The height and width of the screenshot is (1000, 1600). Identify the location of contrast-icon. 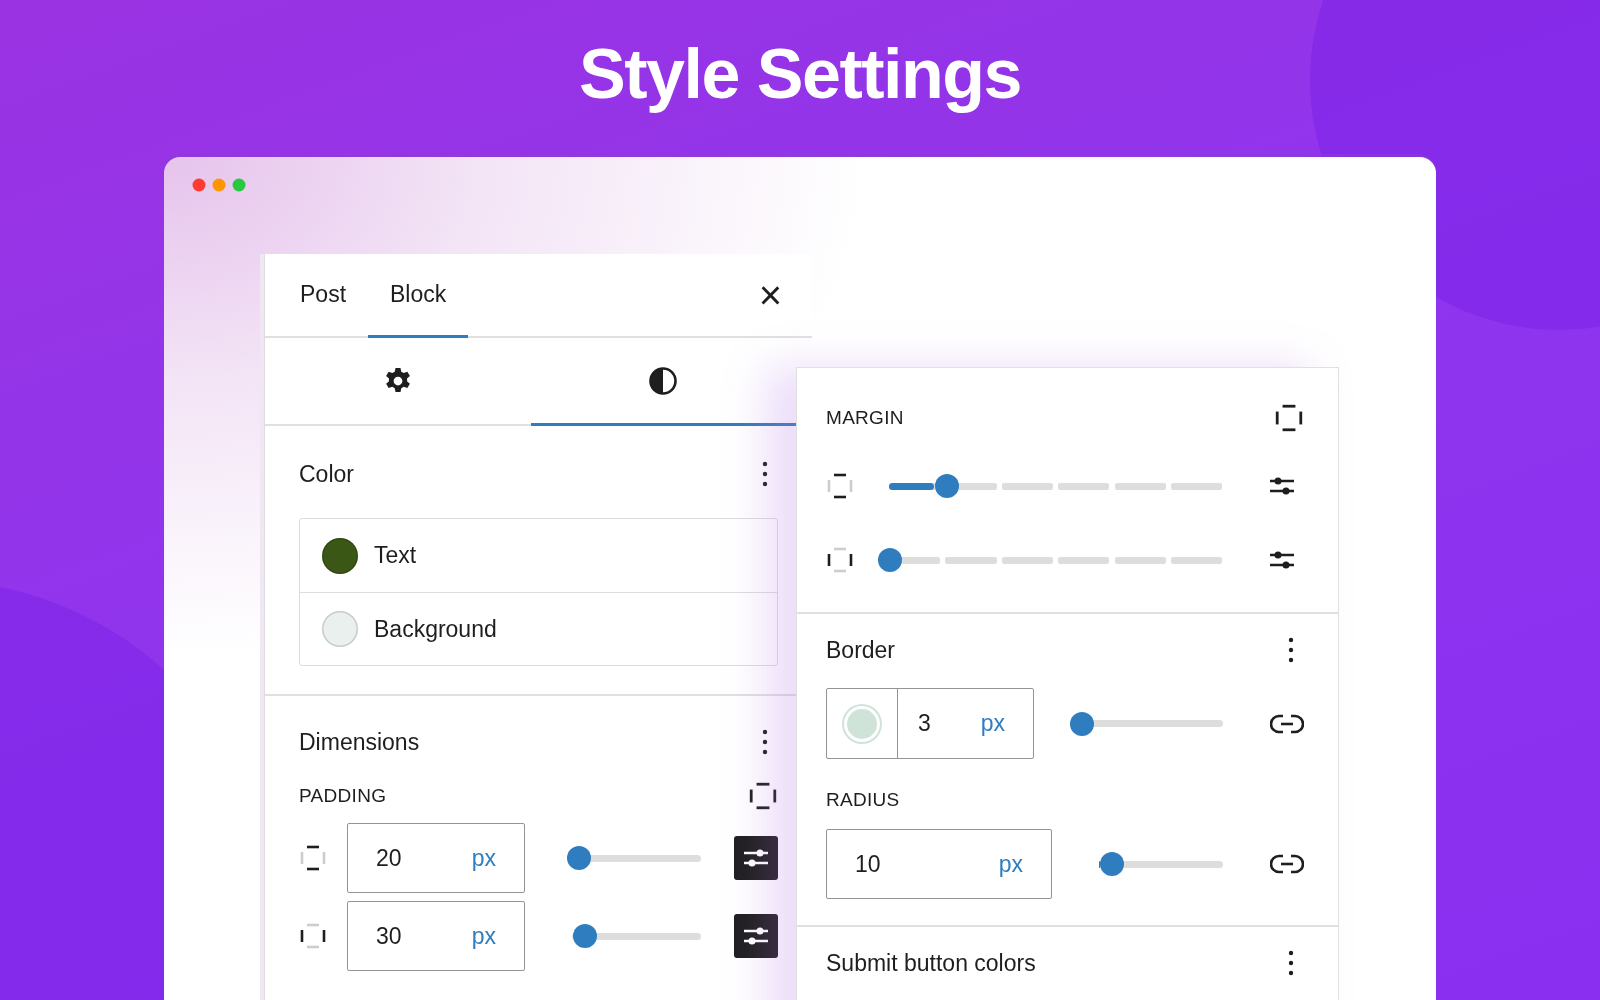
(663, 380).